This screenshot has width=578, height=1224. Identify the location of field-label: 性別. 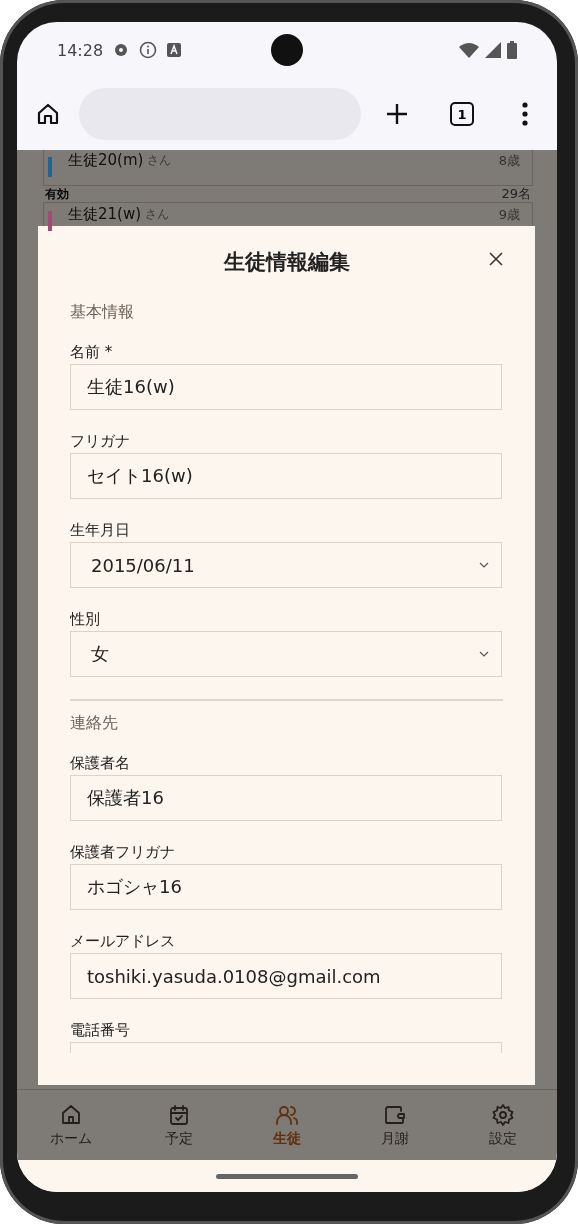
(85, 619).